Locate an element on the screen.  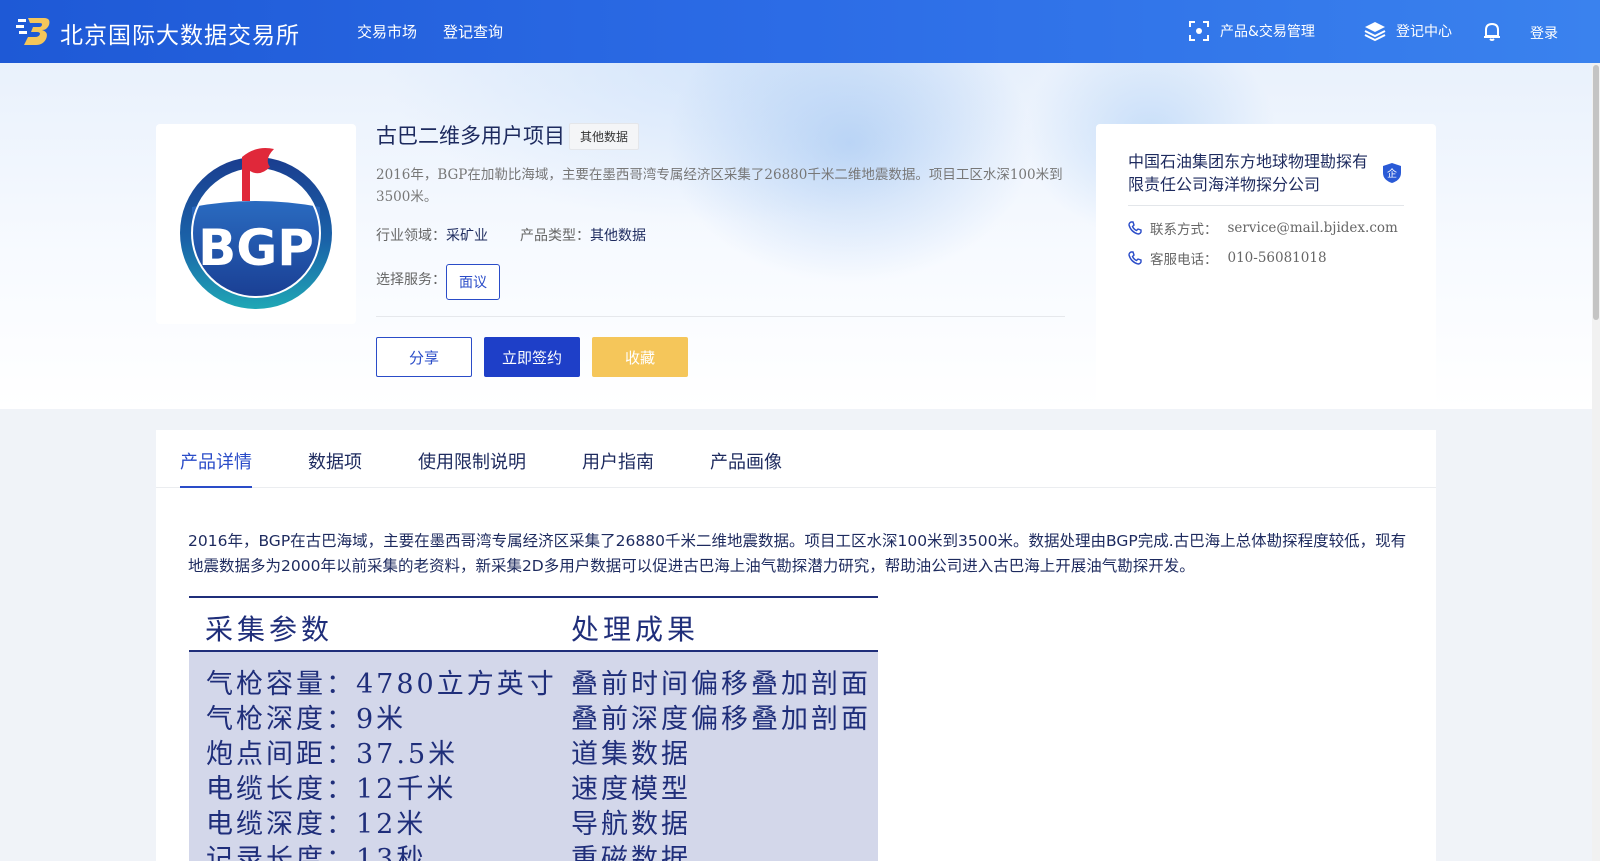
param-cell: 气枪深度：9米 is located at coordinates (306, 719).